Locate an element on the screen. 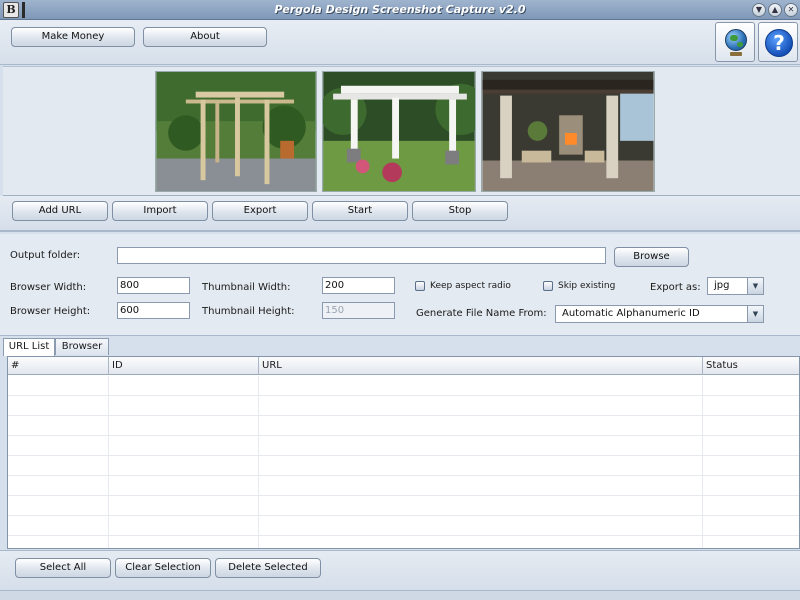 The image size is (800, 600). status-bar is located at coordinates (400, 595).